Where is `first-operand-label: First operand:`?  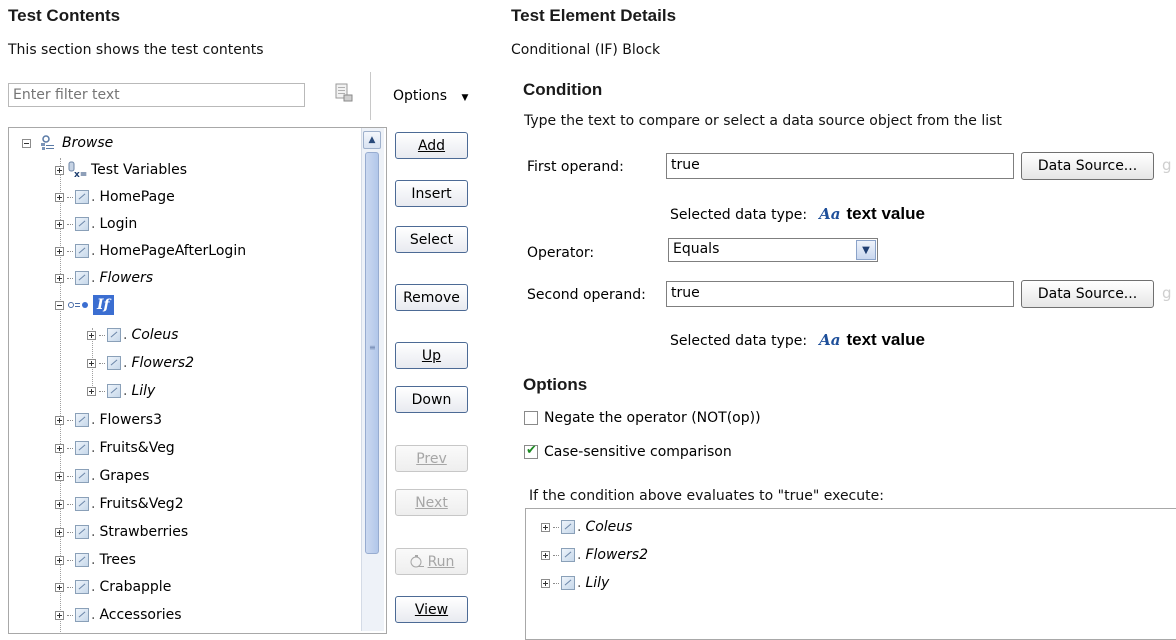
first-operand-label: First operand: is located at coordinates (575, 167).